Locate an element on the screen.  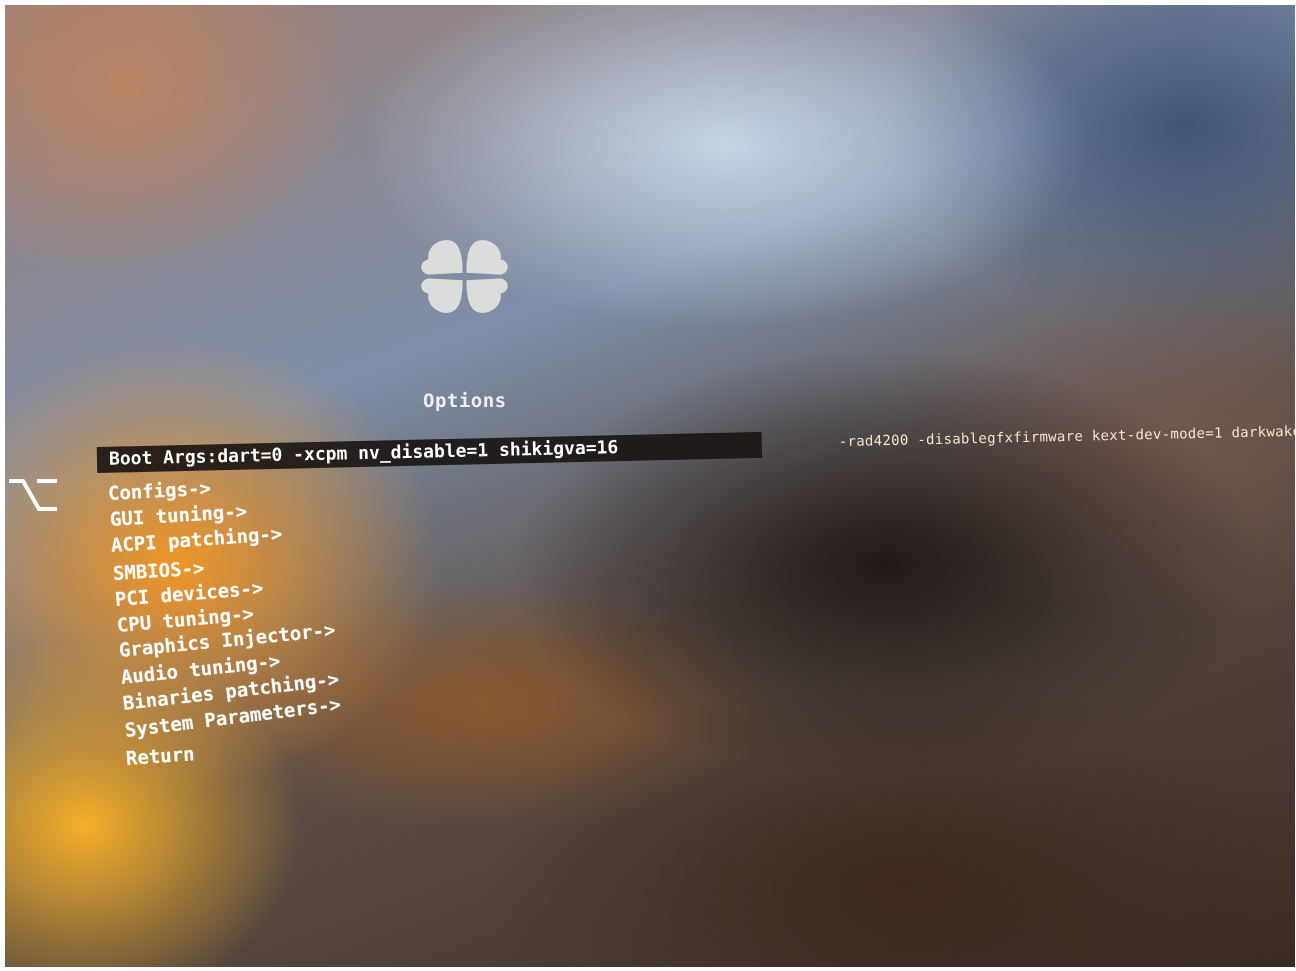
menu-item-return: Return is located at coordinates (160, 756).